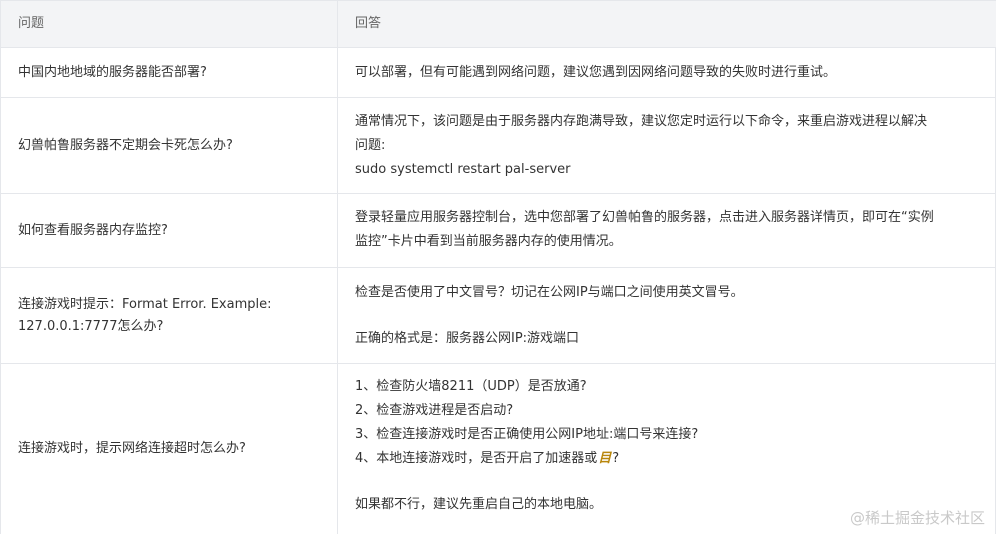  I want to click on answer-line: 1、检查防火墙8211（UDP）是否放通?, so click(471, 386).